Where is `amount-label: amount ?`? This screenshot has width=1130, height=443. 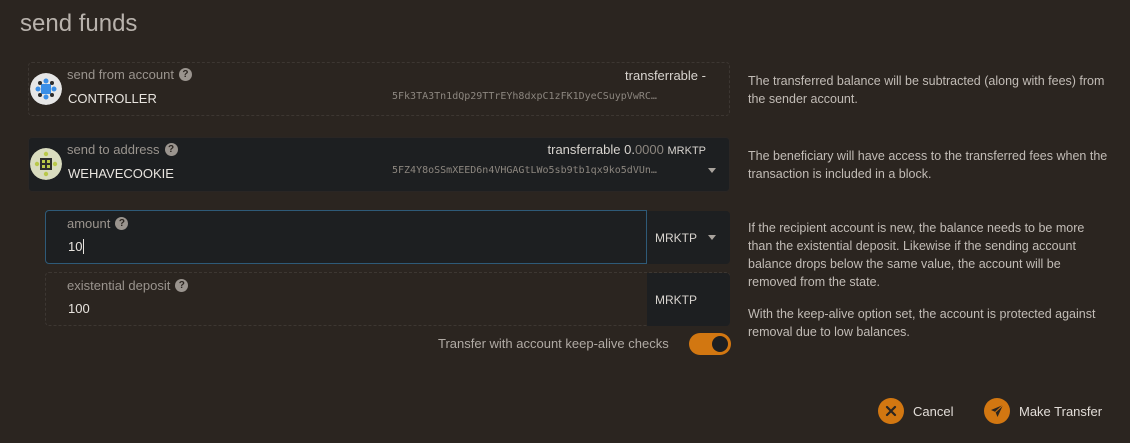 amount-label: amount ? is located at coordinates (98, 223).